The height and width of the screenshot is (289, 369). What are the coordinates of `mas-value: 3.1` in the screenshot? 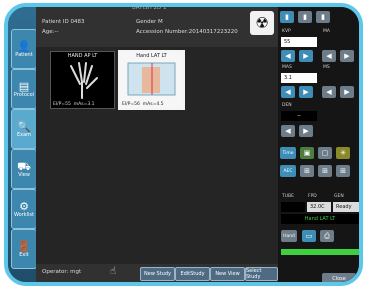 It's located at (299, 78).